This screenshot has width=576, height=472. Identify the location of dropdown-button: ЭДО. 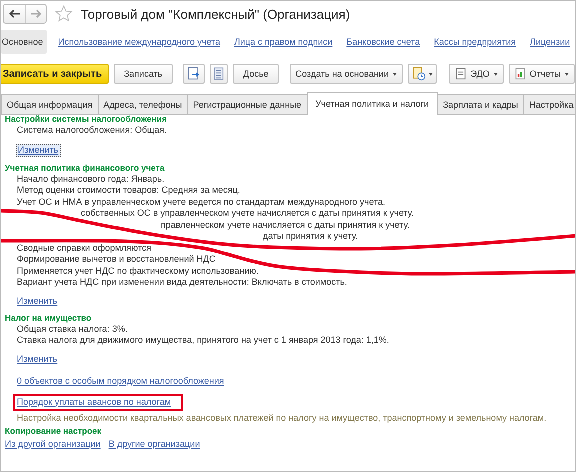
(476, 74).